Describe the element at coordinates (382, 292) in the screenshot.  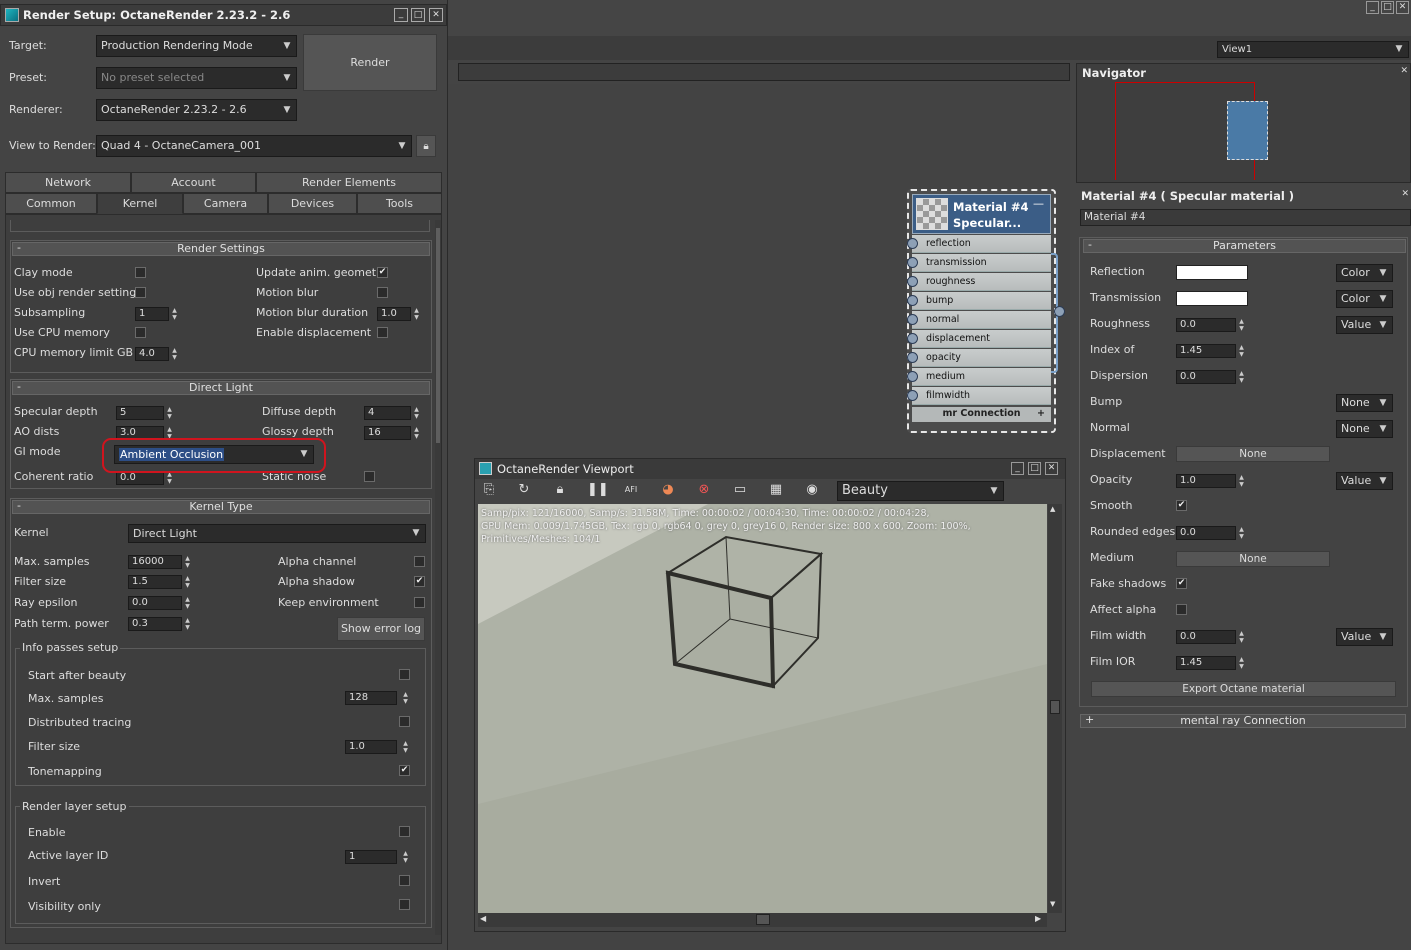
I see `motion-blur-checkbox` at that location.